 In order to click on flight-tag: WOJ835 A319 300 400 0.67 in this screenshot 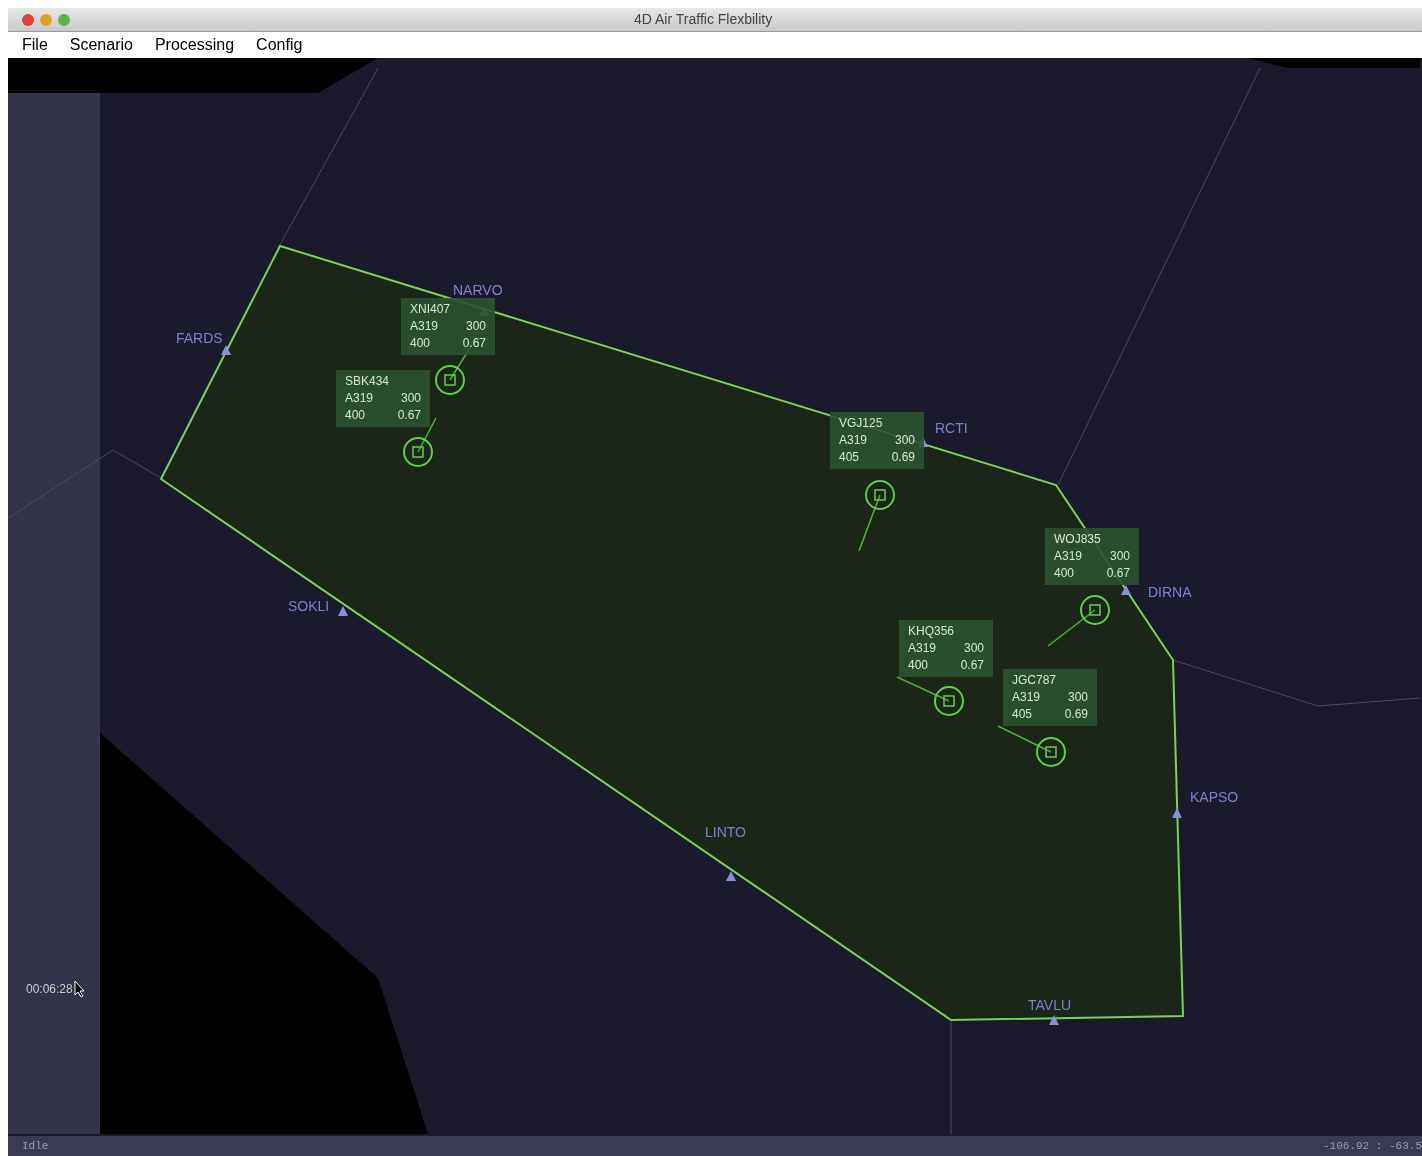, I will do `click(1092, 556)`.